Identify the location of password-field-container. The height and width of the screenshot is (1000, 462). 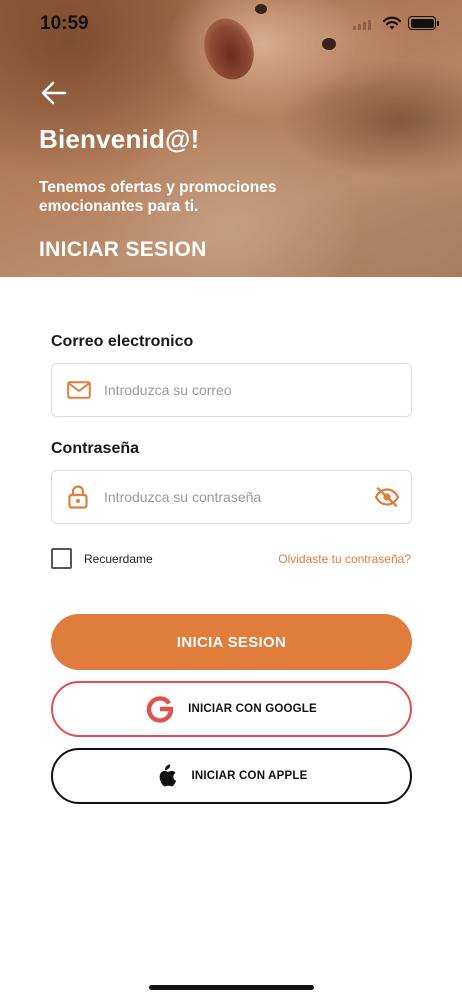
(231, 497).